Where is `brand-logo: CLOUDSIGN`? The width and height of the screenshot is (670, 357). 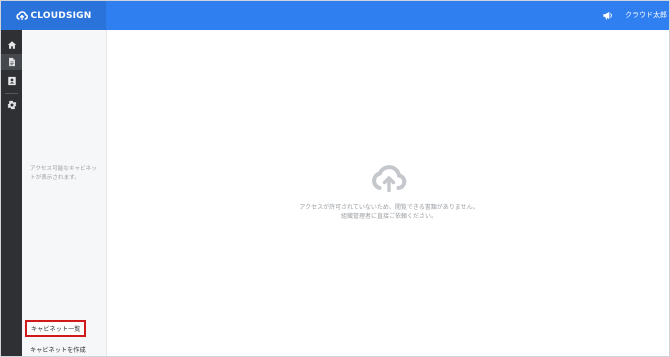
brand-logo: CLOUDSIGN is located at coordinates (53, 15).